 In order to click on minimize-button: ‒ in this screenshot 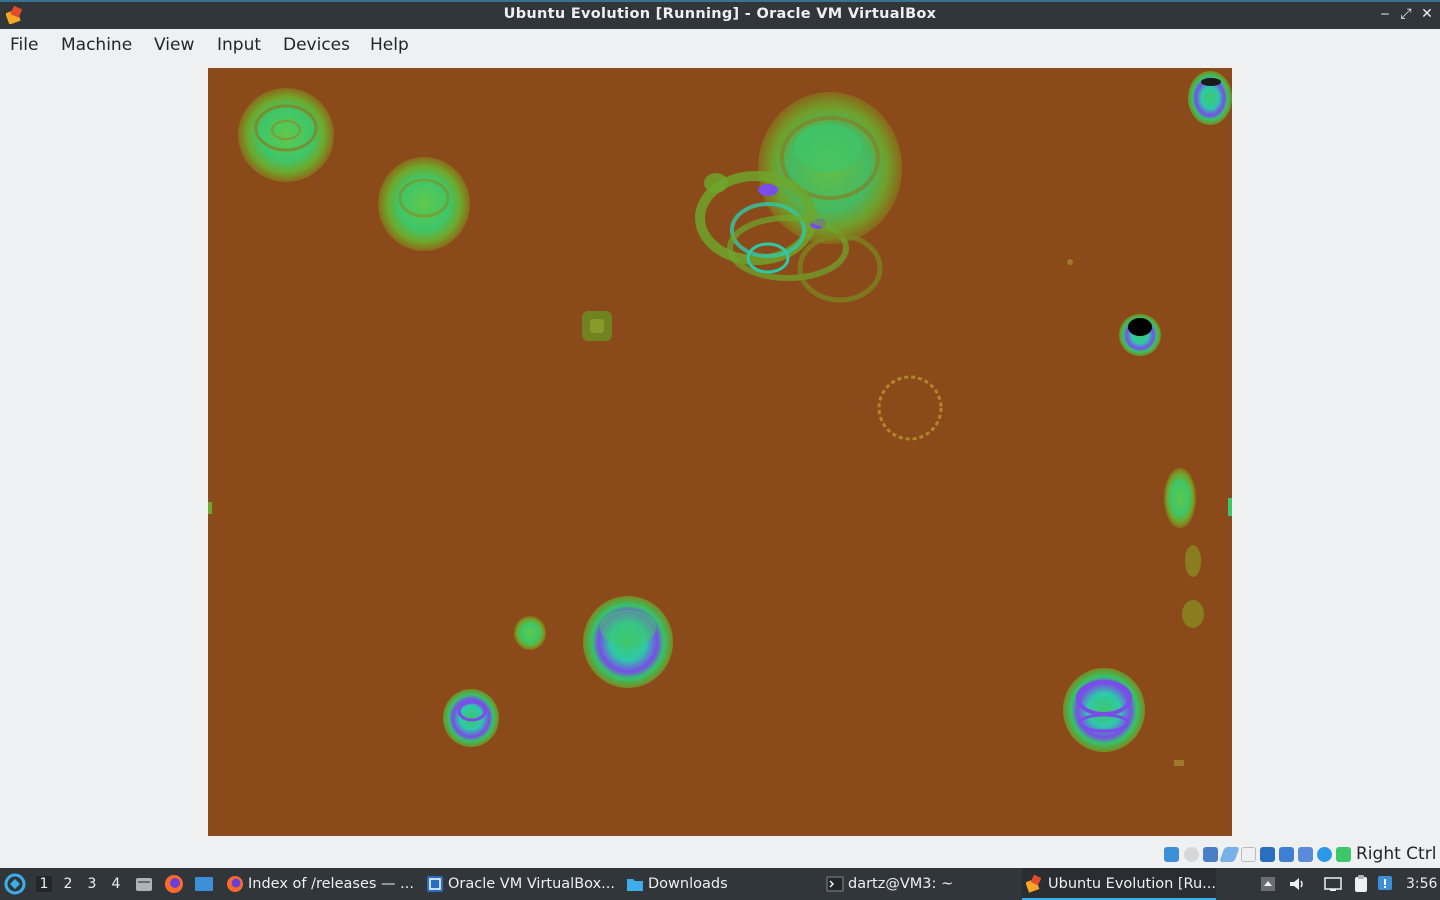, I will do `click(1385, 14)`.